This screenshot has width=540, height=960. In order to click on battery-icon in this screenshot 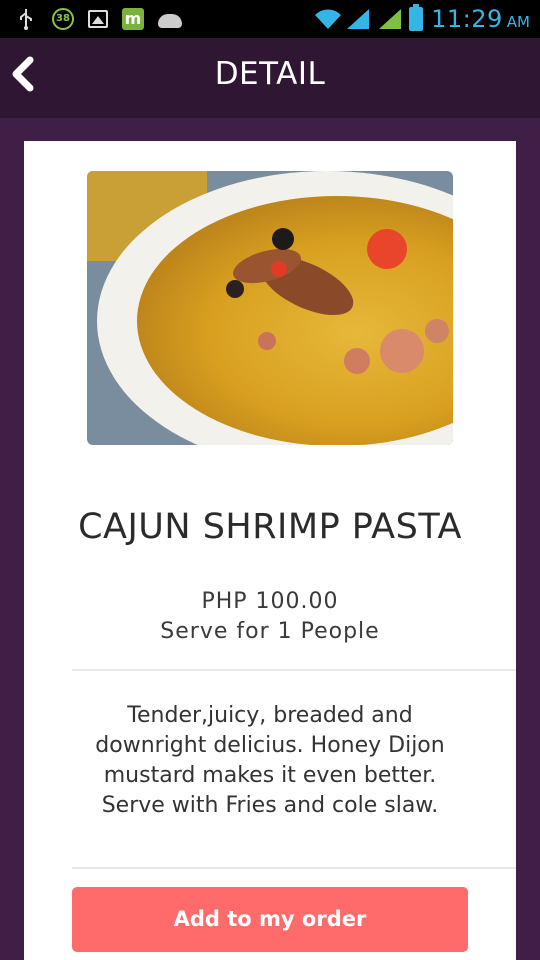, I will do `click(416, 17)`.